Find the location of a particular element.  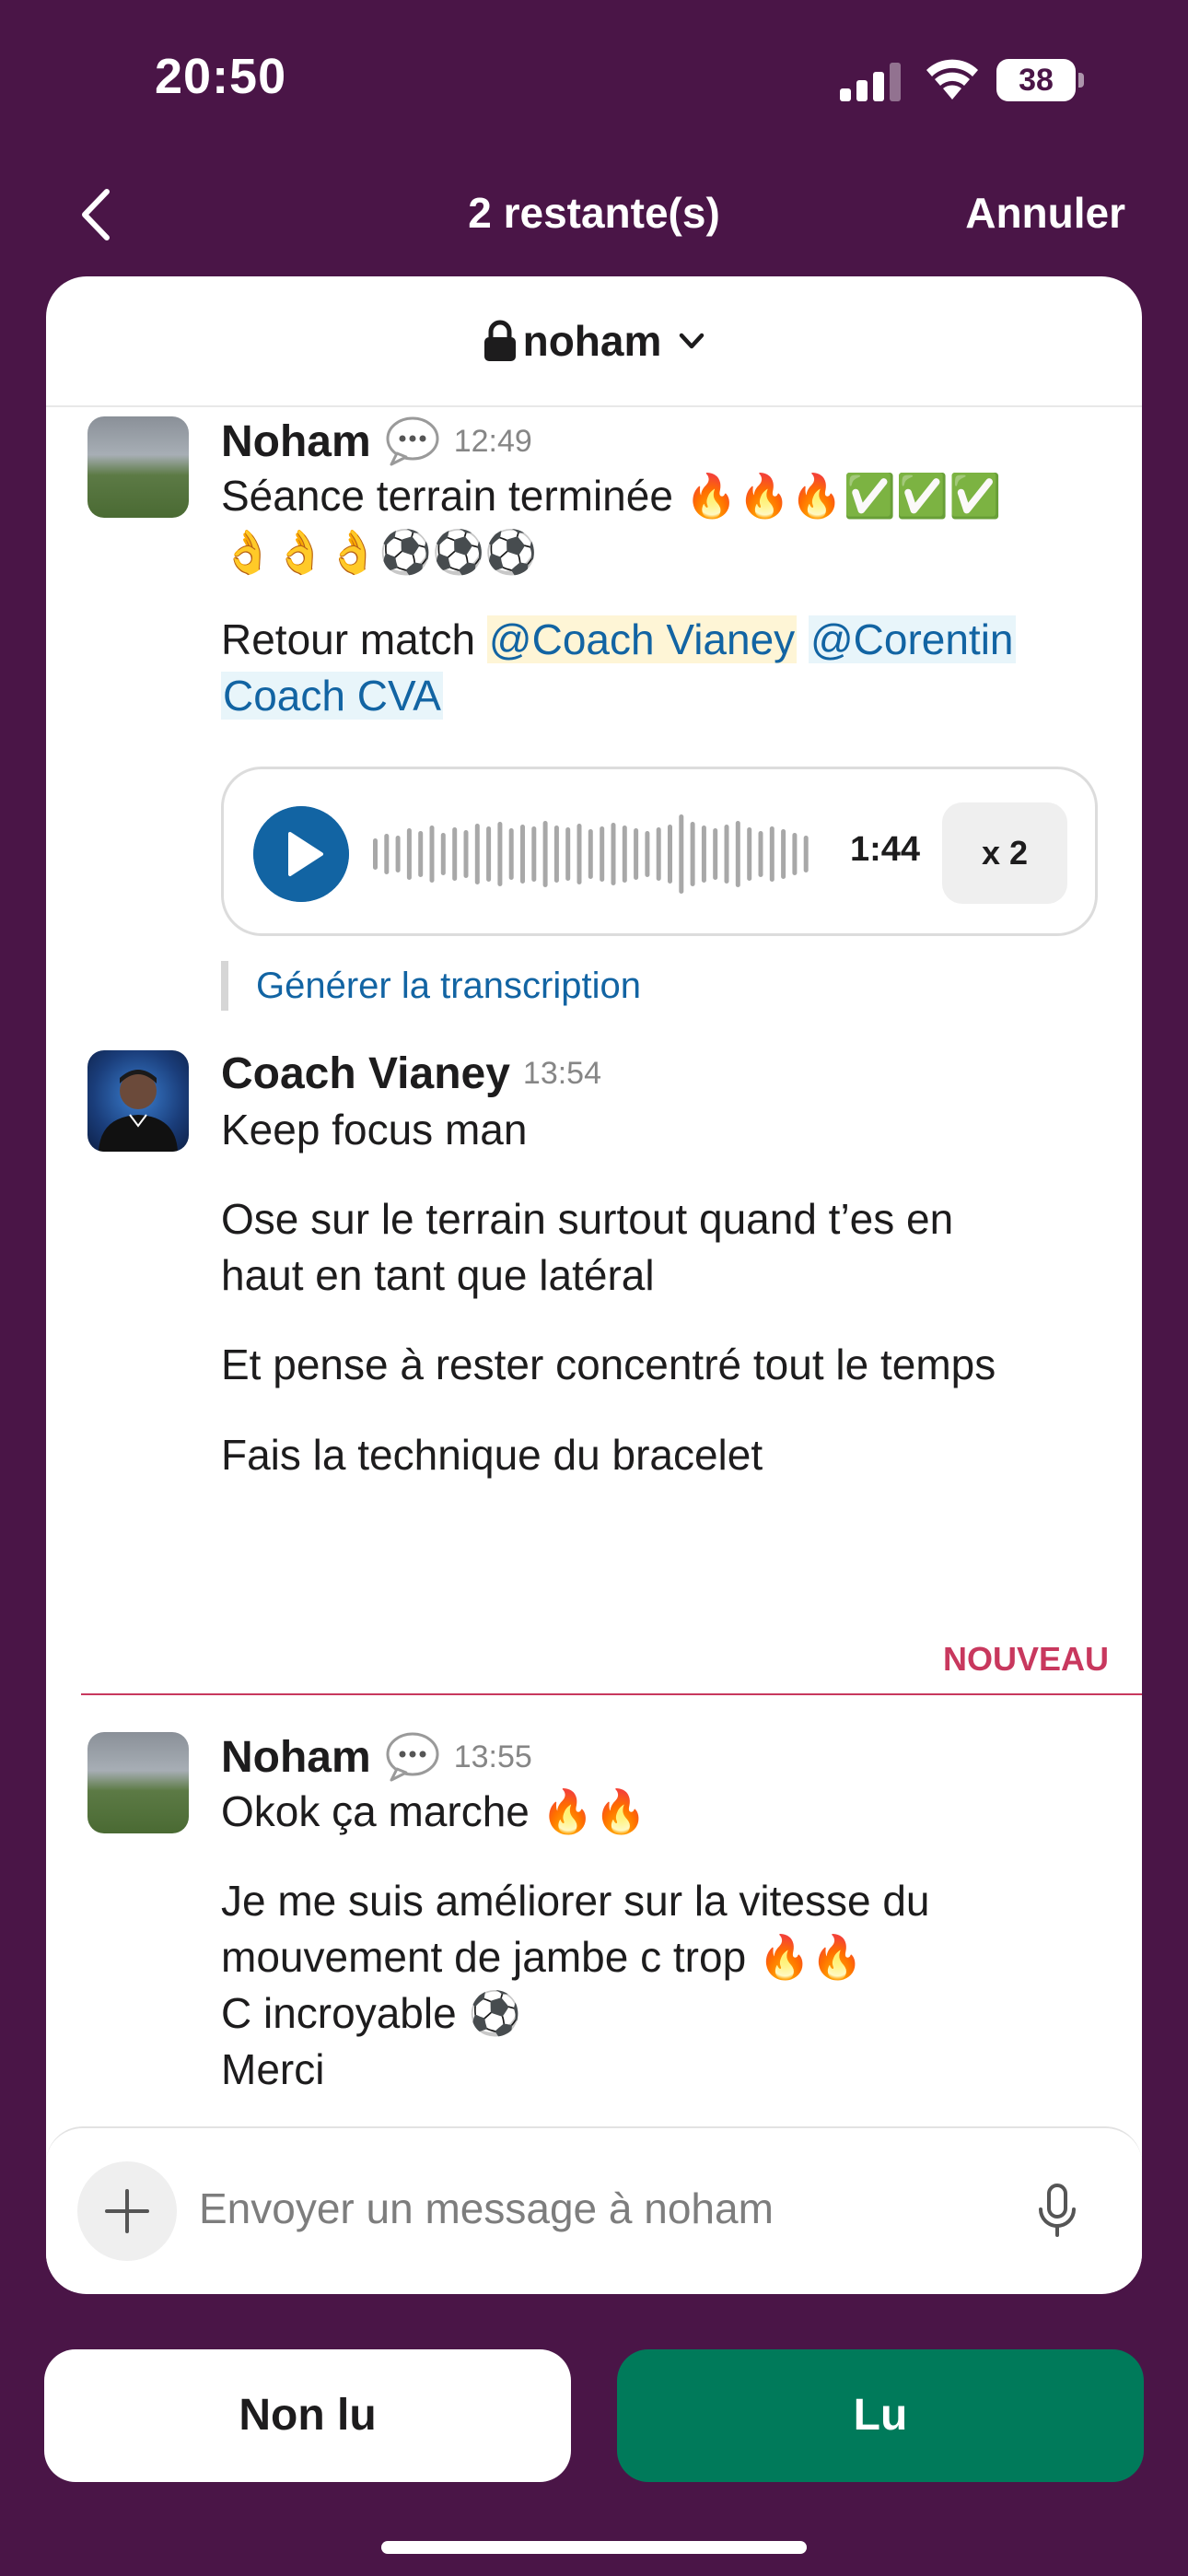

person-silhouette-icon is located at coordinates (138, 1111).